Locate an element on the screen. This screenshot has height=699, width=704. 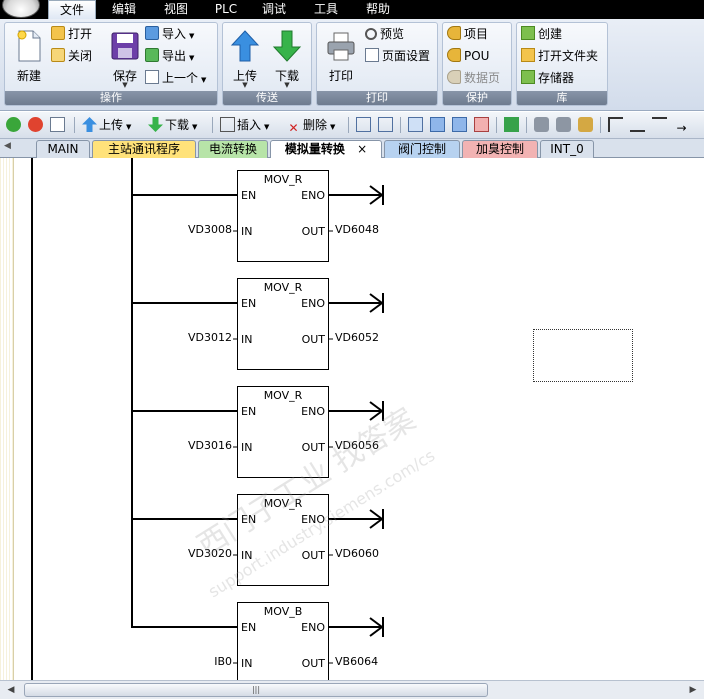
tab-main: MAIN is located at coordinates (63, 149).